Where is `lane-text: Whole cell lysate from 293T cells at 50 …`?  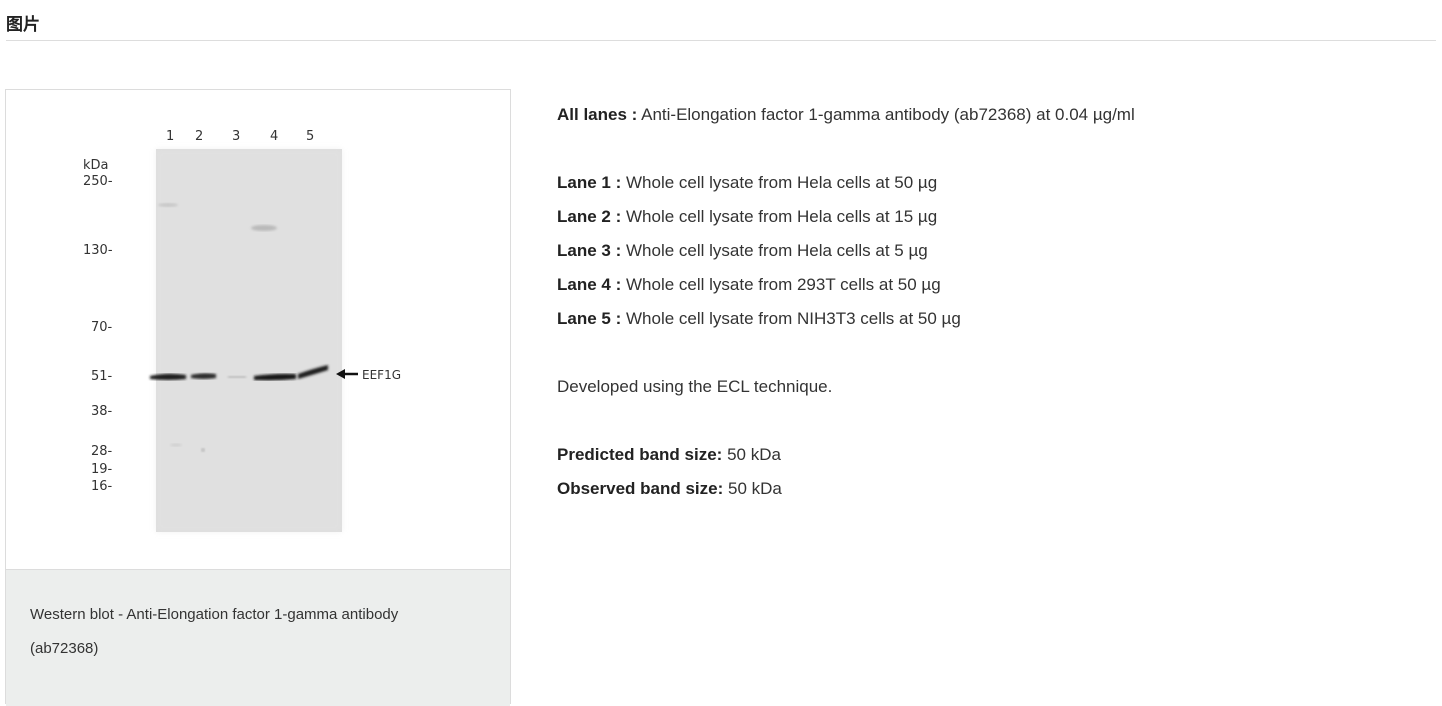
lane-text: Whole cell lysate from 293T cells at 50 … is located at coordinates (783, 284).